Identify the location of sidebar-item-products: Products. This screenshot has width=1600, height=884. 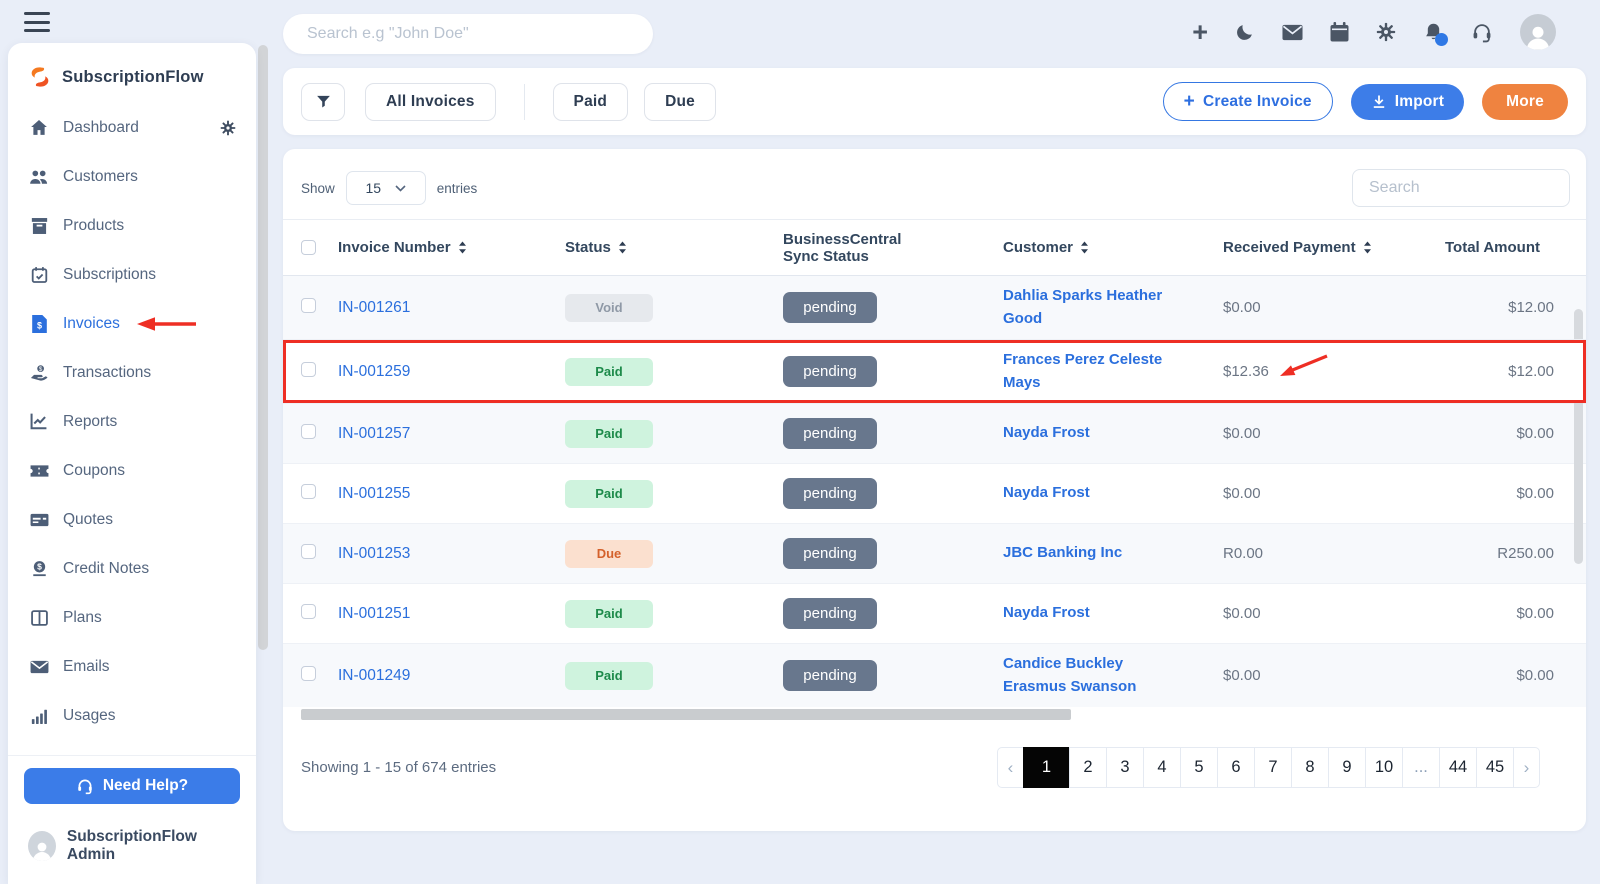
(132, 225).